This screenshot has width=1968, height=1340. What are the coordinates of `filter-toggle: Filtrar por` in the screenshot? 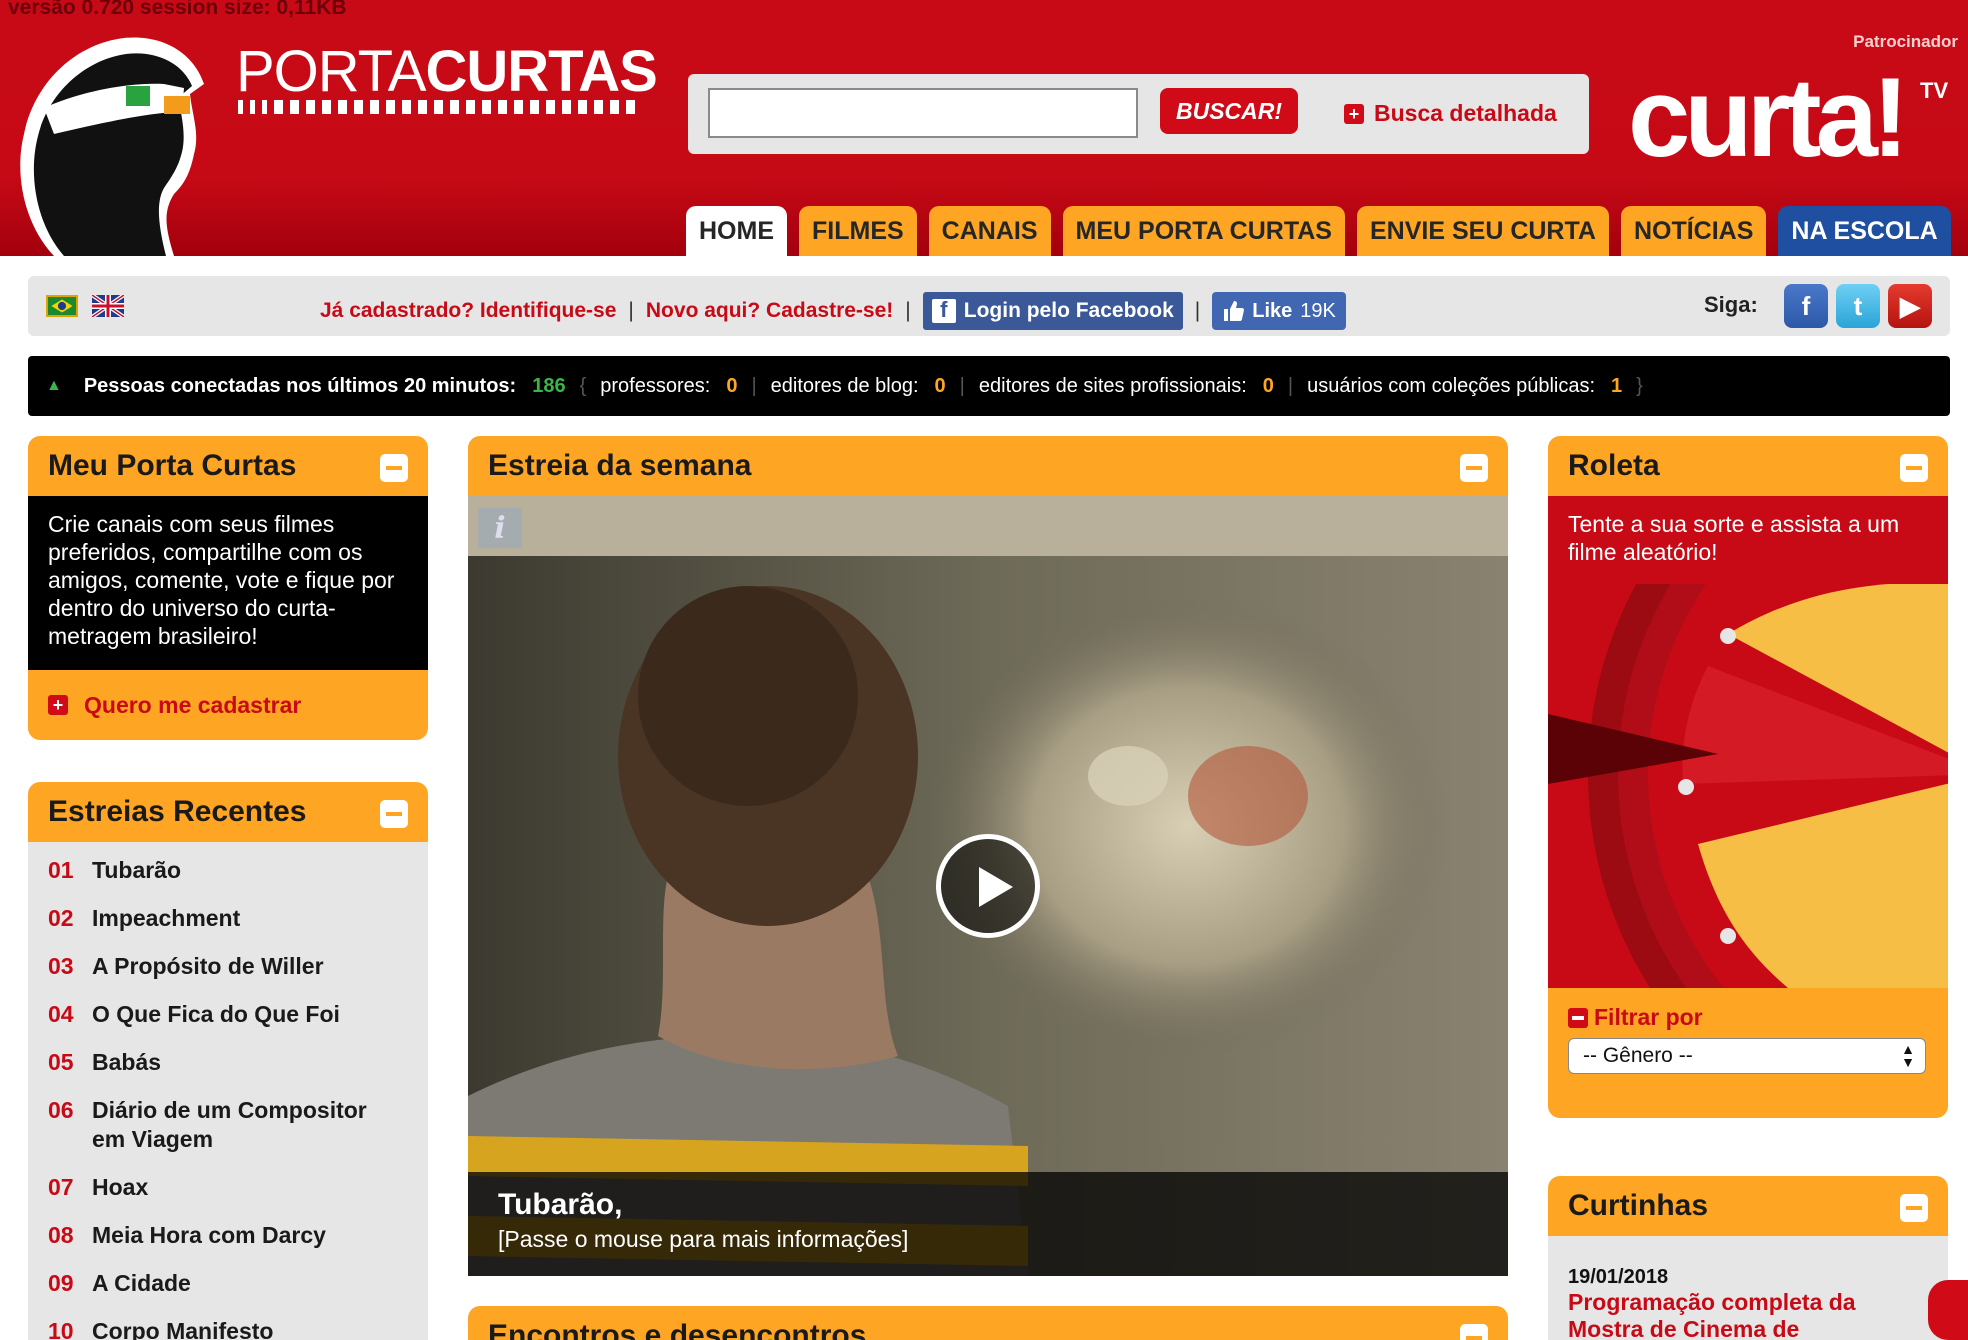 It's located at (1635, 1017).